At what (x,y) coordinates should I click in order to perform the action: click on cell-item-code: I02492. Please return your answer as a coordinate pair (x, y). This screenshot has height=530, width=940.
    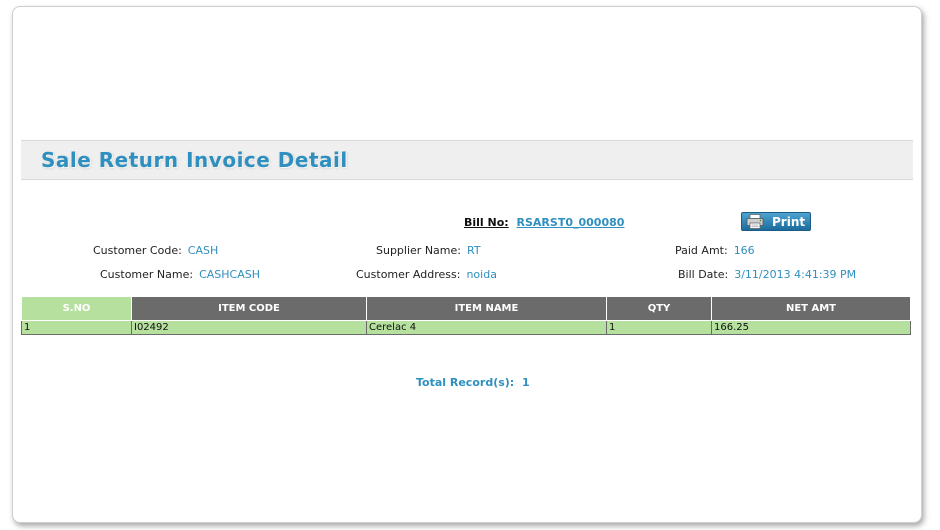
    Looking at the image, I should click on (249, 327).